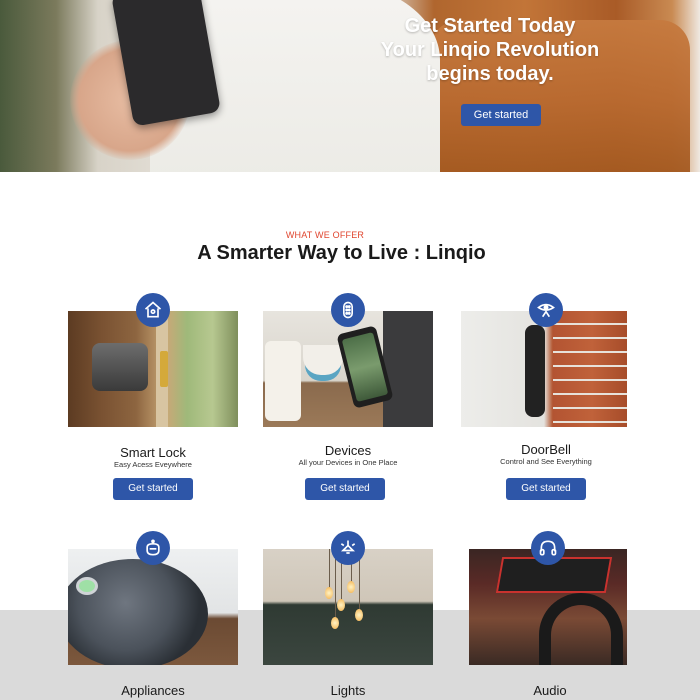 This screenshot has height=700, width=700. What do you see at coordinates (325, 235) in the screenshot?
I see `section-eyebrow: WHAT WE OFFER` at bounding box center [325, 235].